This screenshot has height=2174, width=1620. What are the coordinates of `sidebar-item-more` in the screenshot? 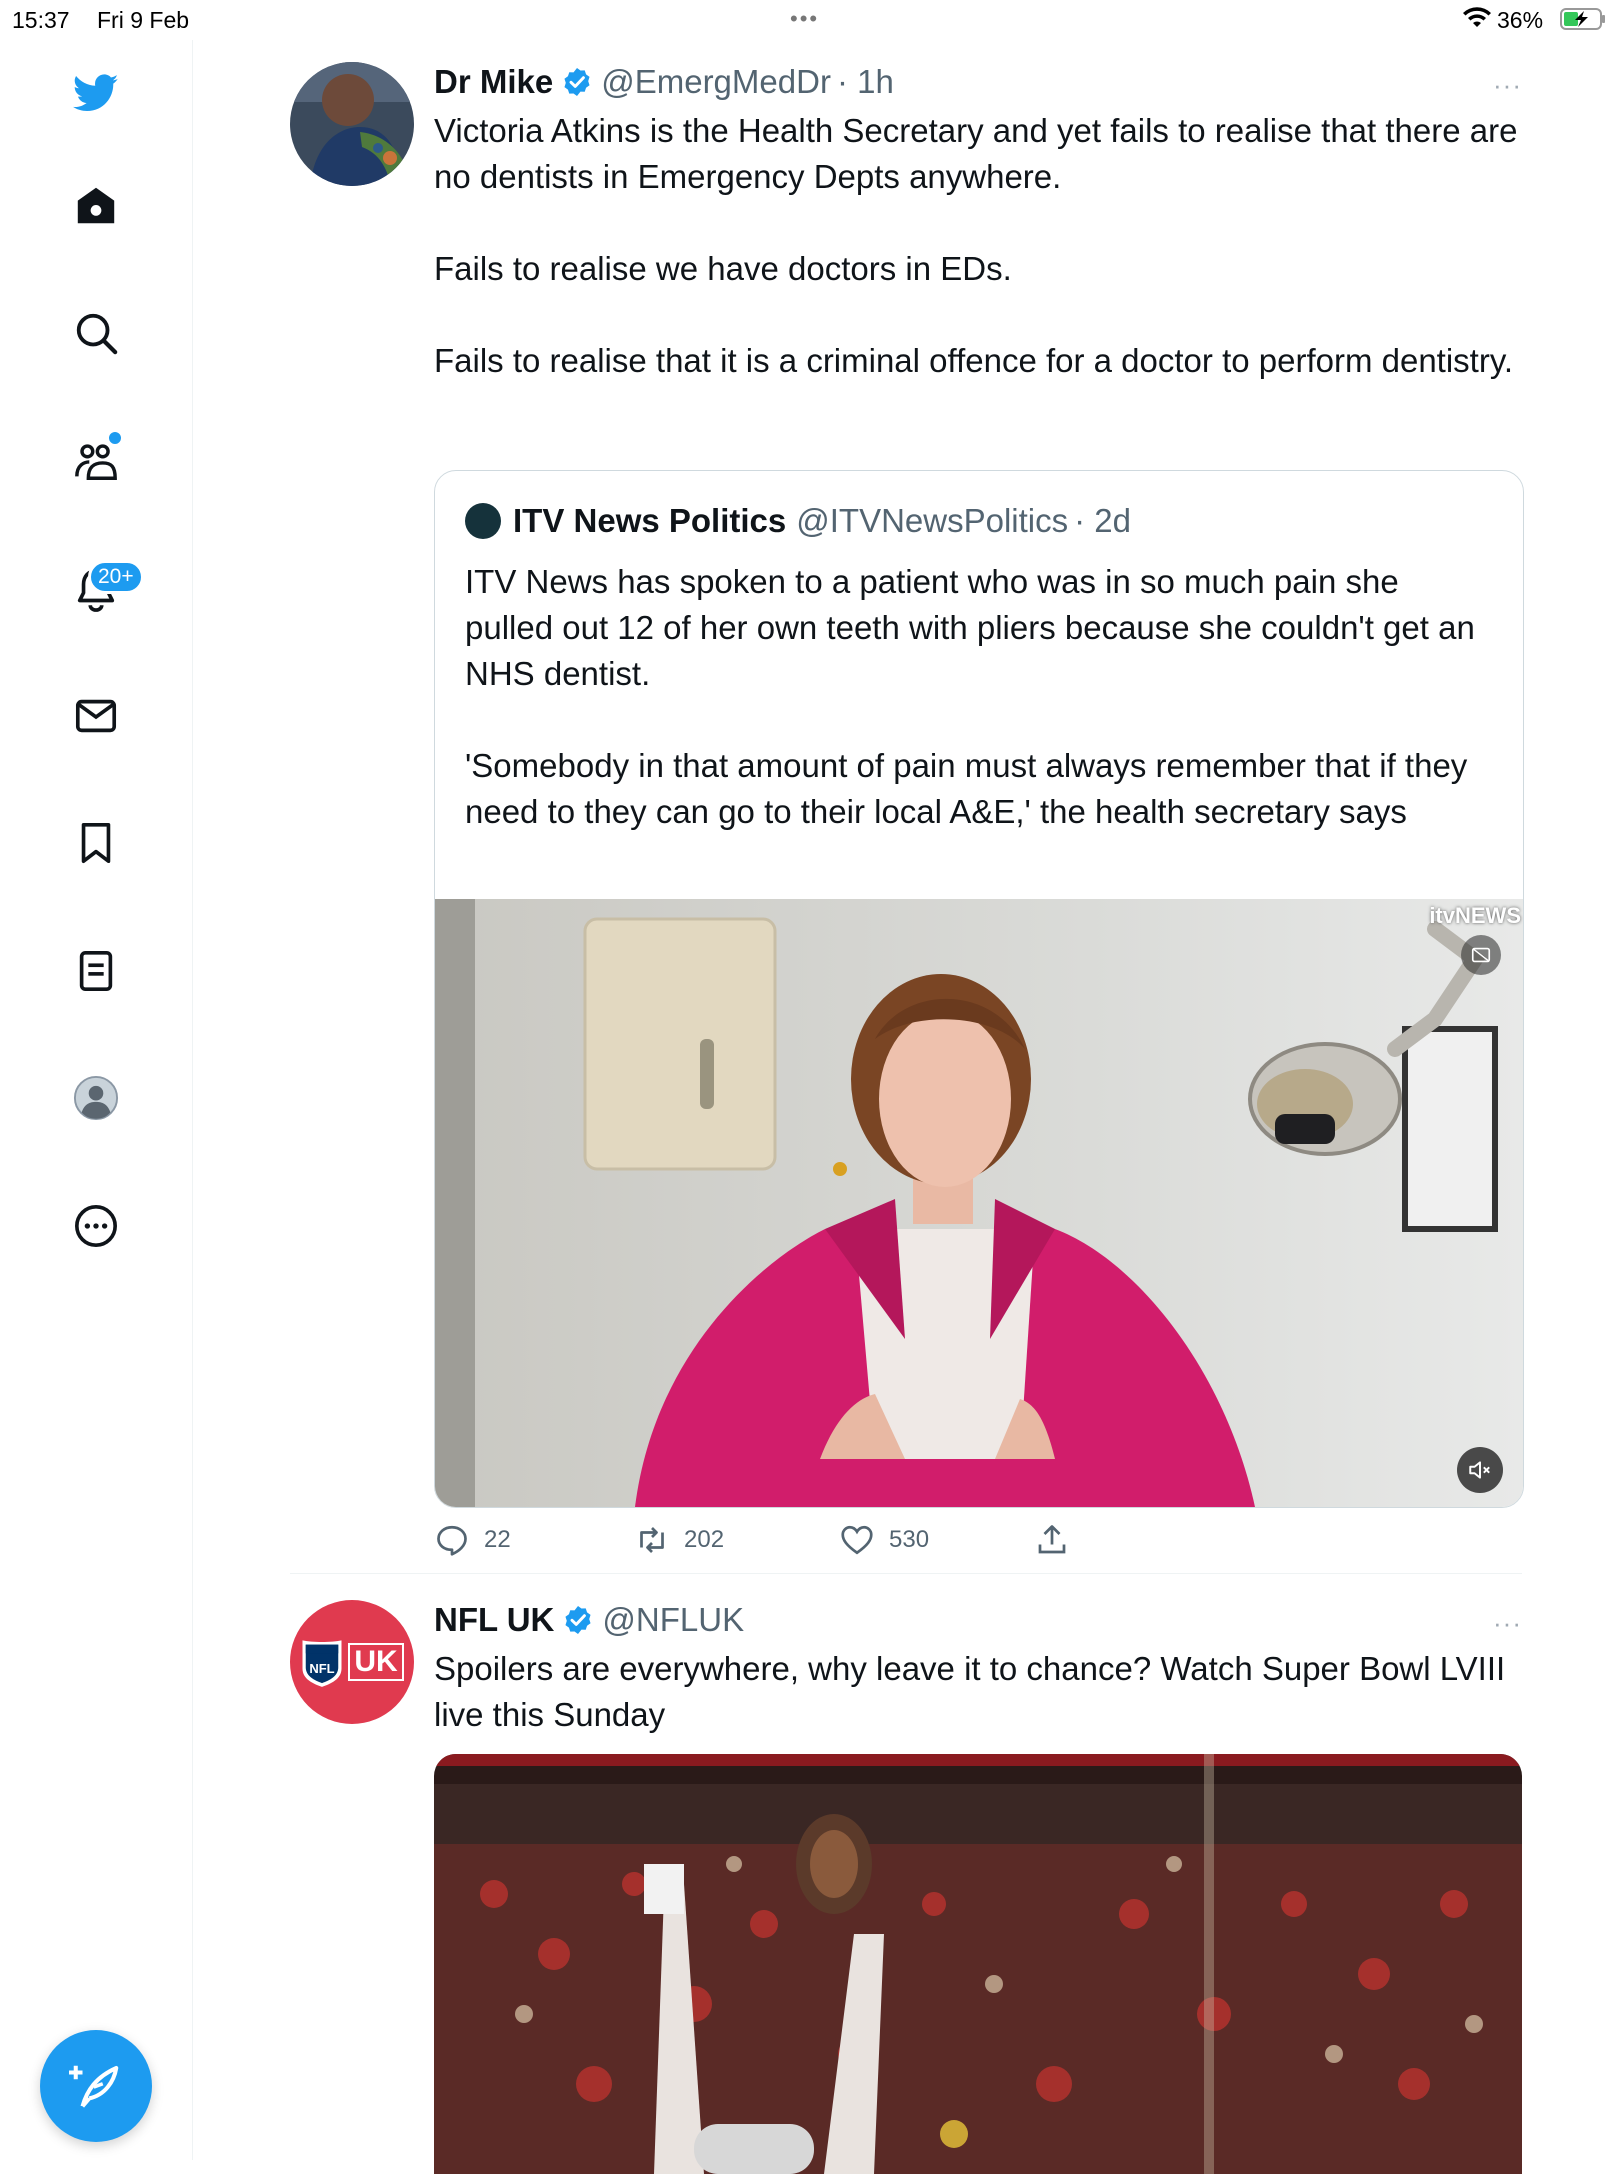 It's located at (96, 1226).